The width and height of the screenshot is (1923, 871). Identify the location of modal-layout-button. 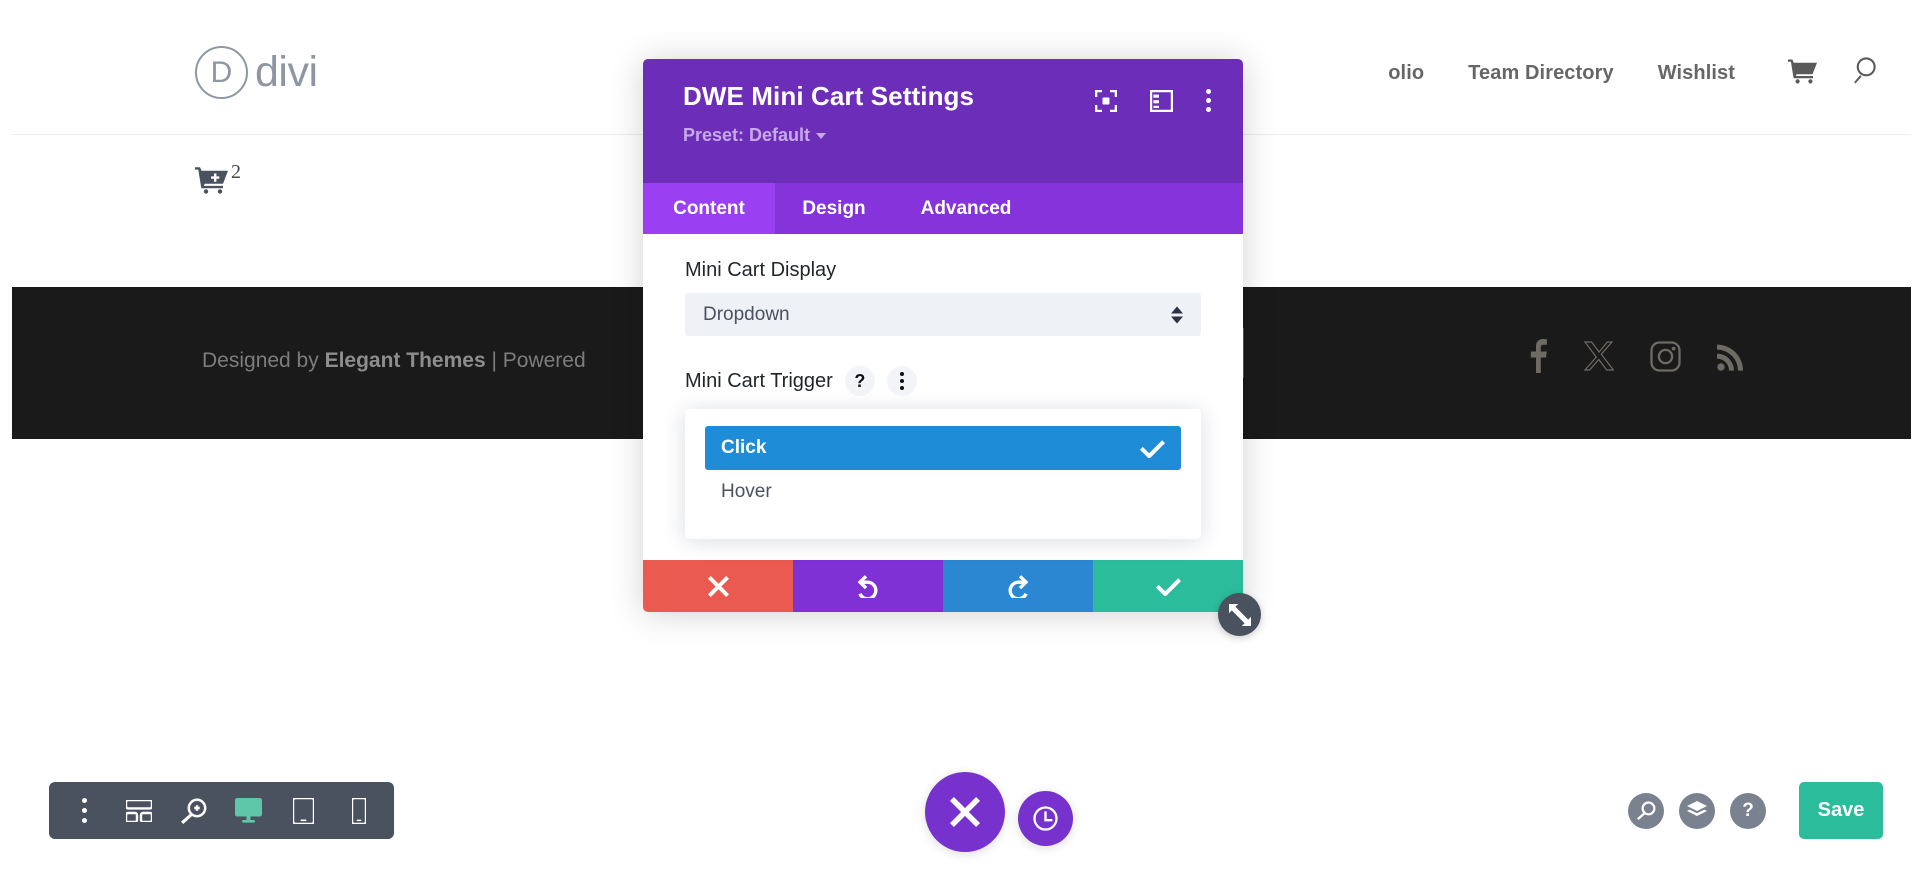
(1161, 100).